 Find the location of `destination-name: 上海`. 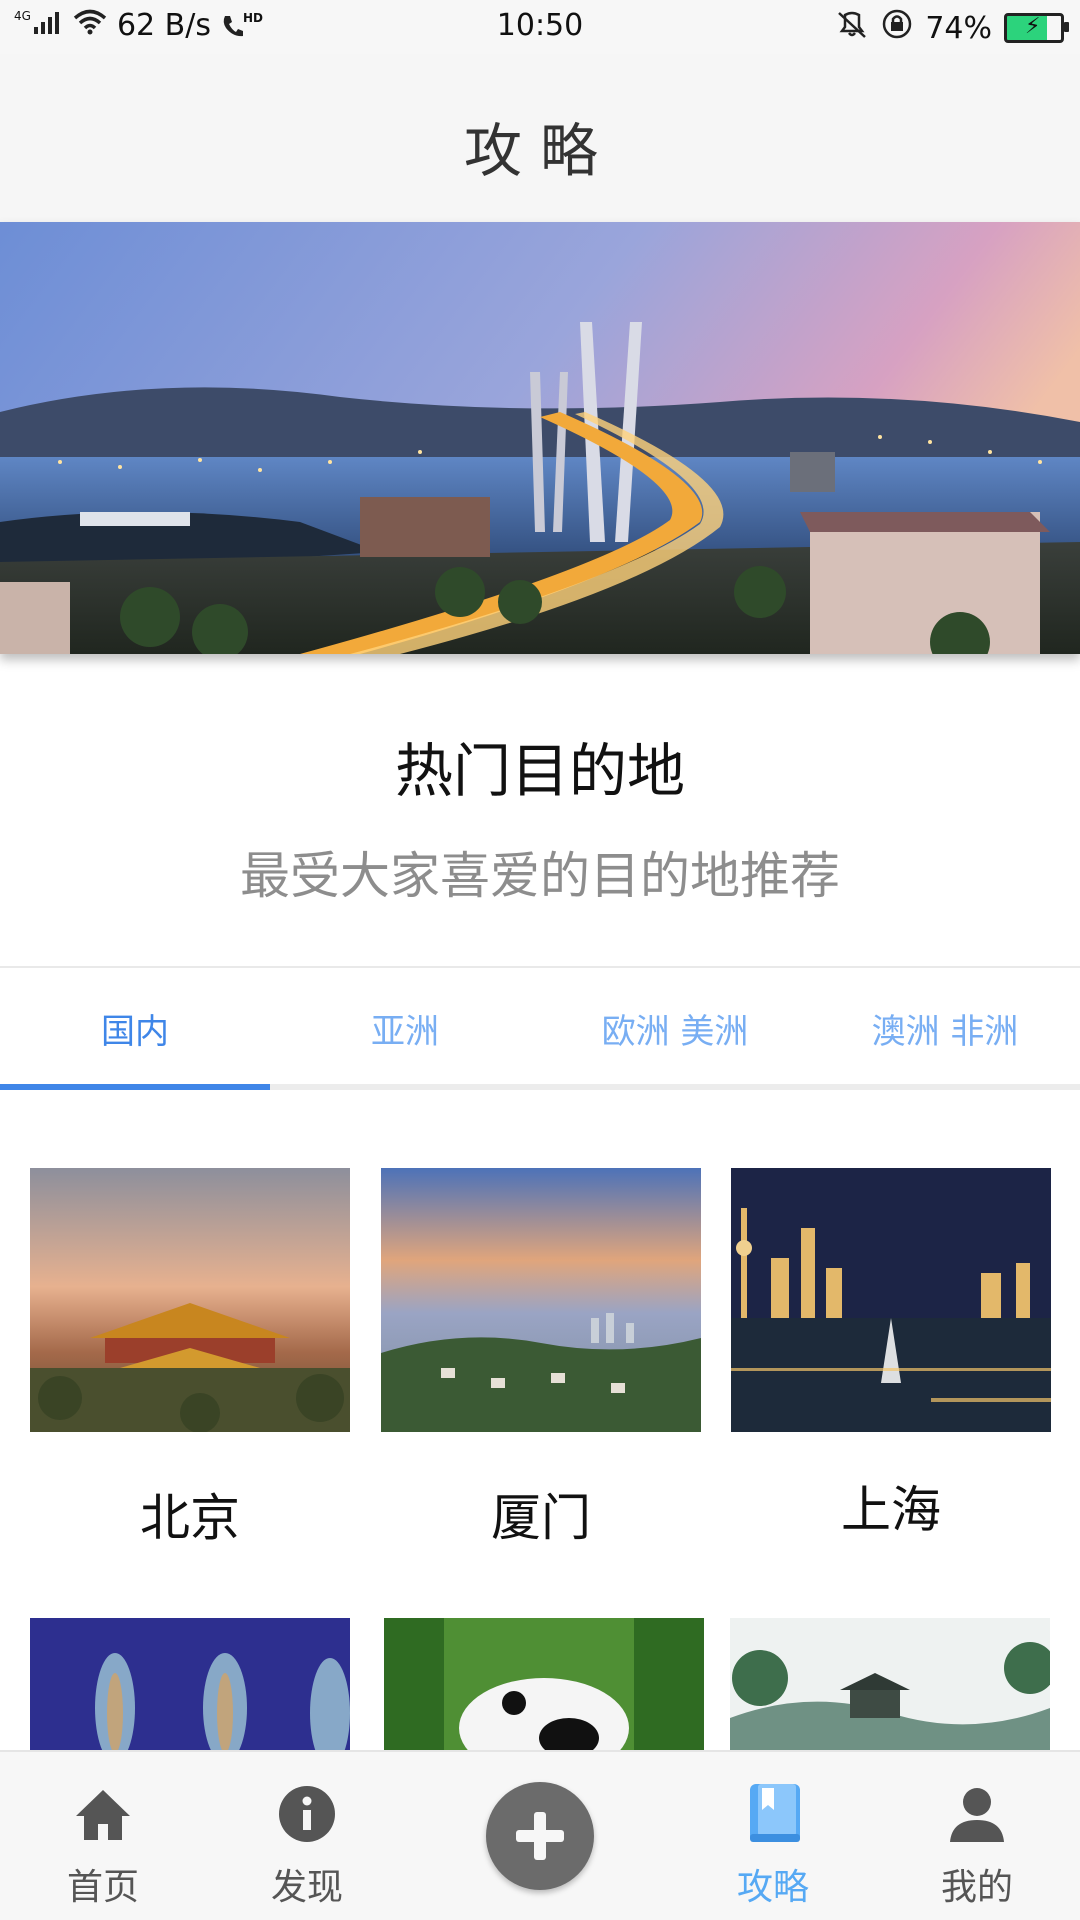

destination-name: 上海 is located at coordinates (891, 1510).